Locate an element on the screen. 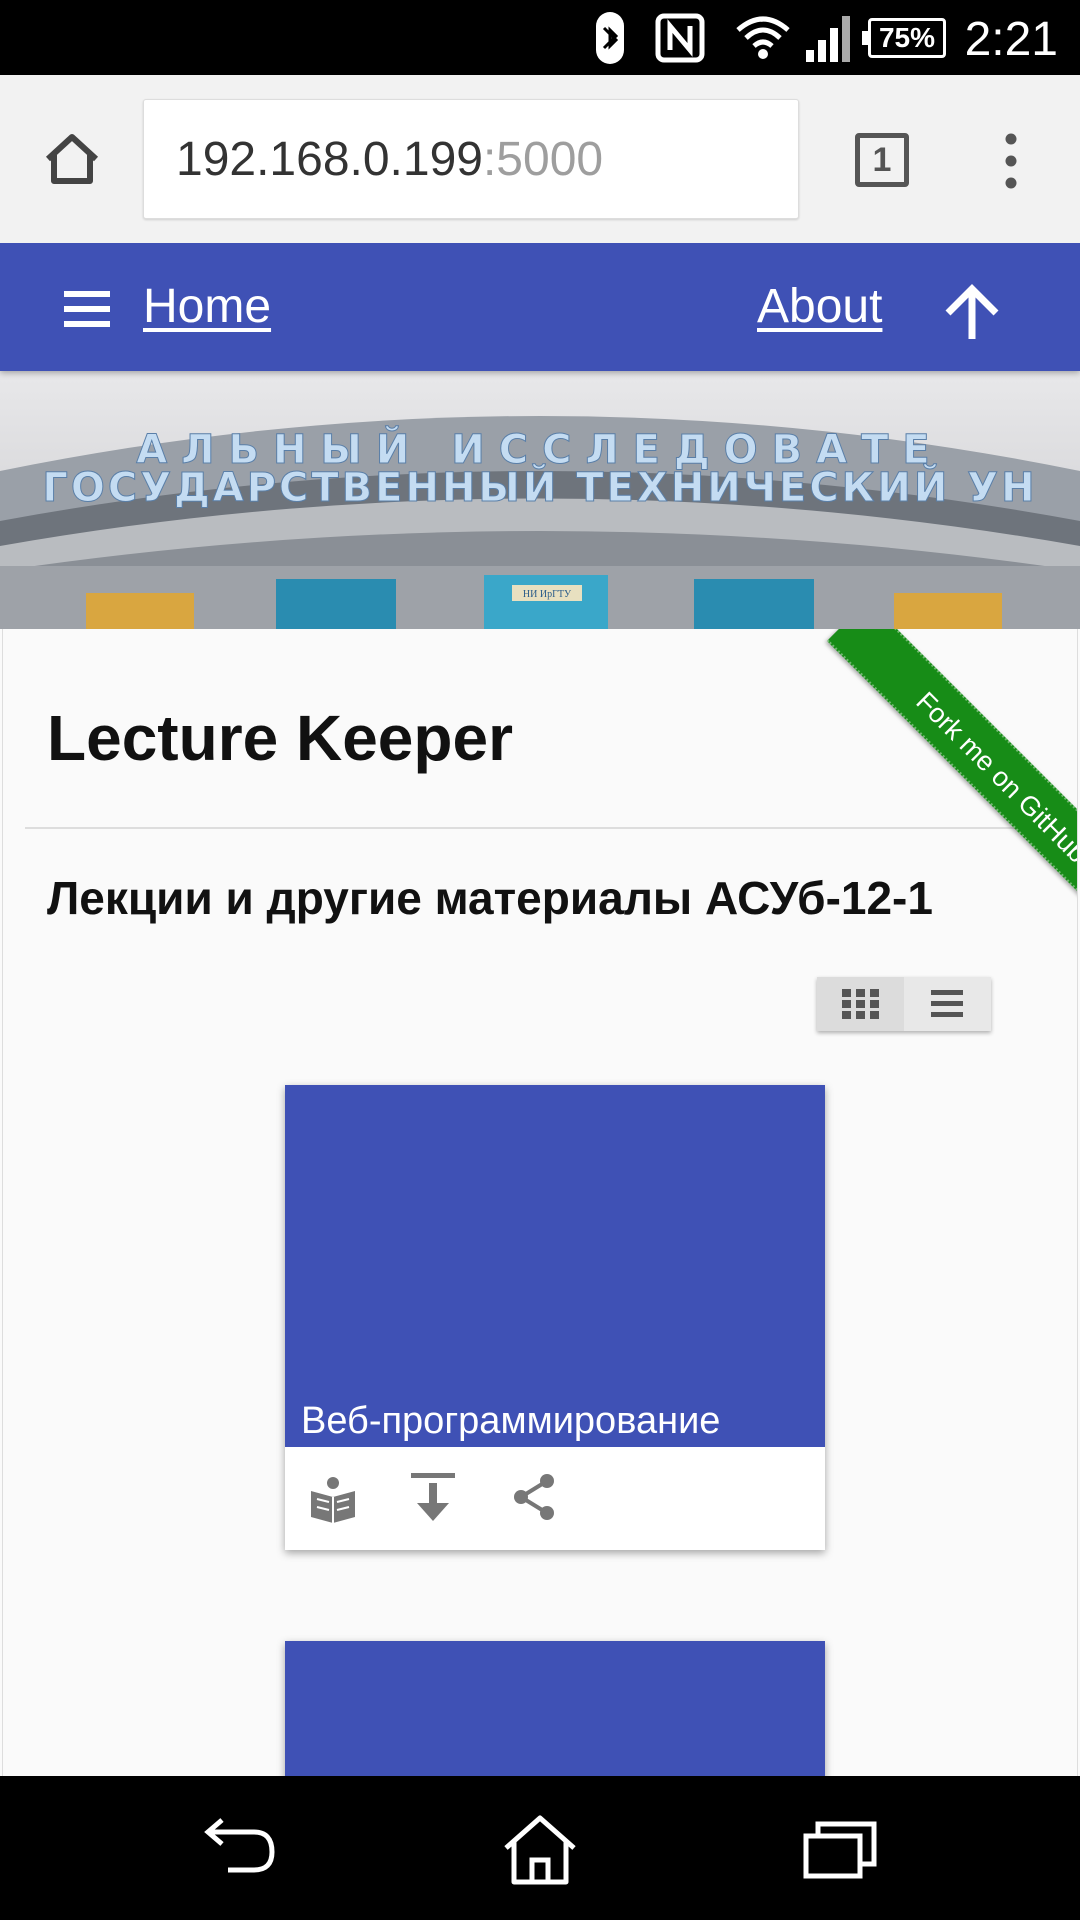  back-icon is located at coordinates (240, 1850).